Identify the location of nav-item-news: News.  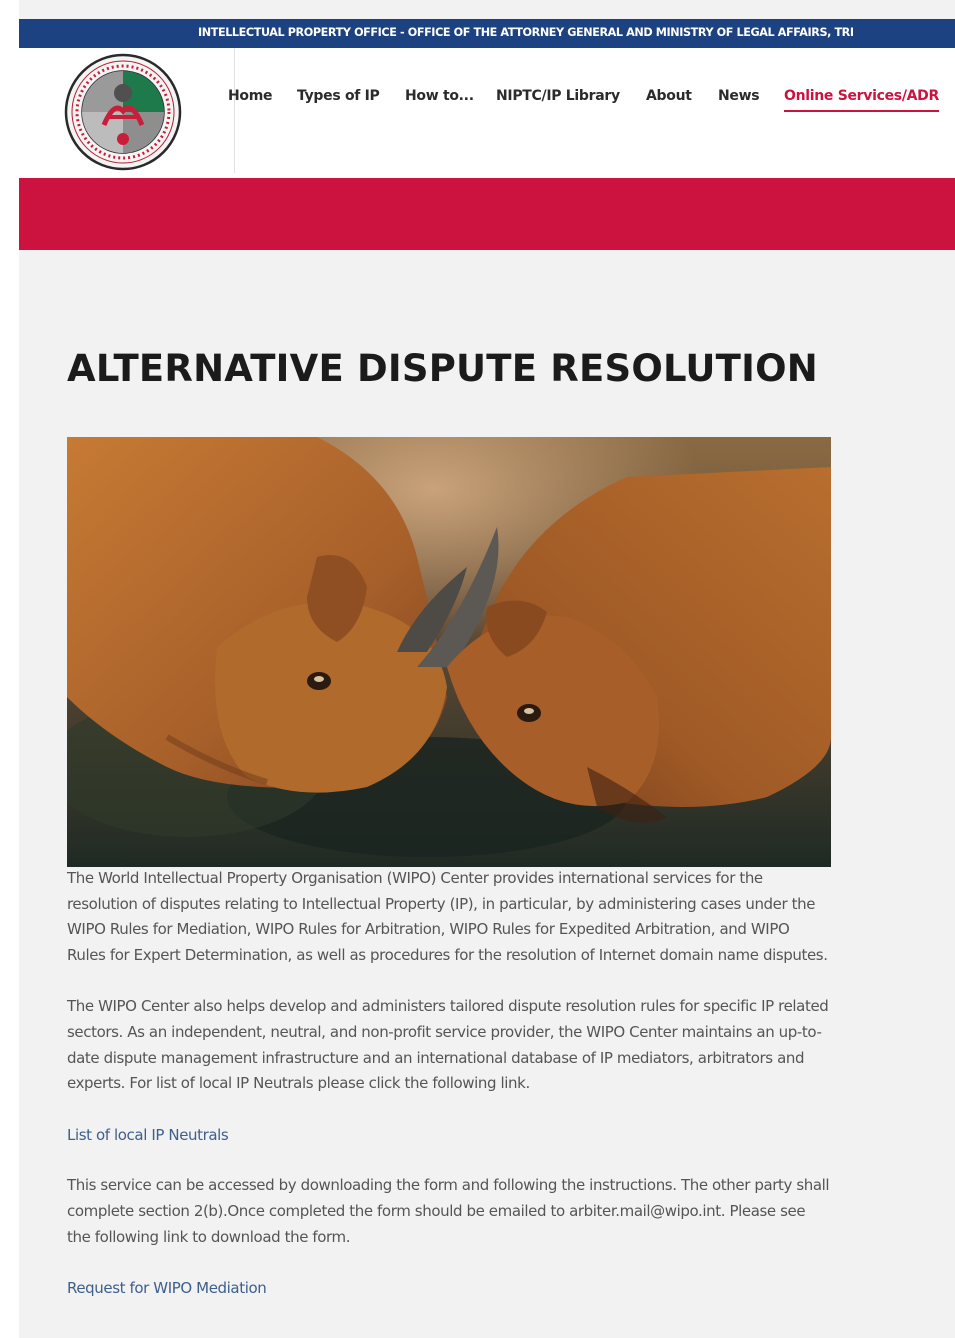
(739, 99).